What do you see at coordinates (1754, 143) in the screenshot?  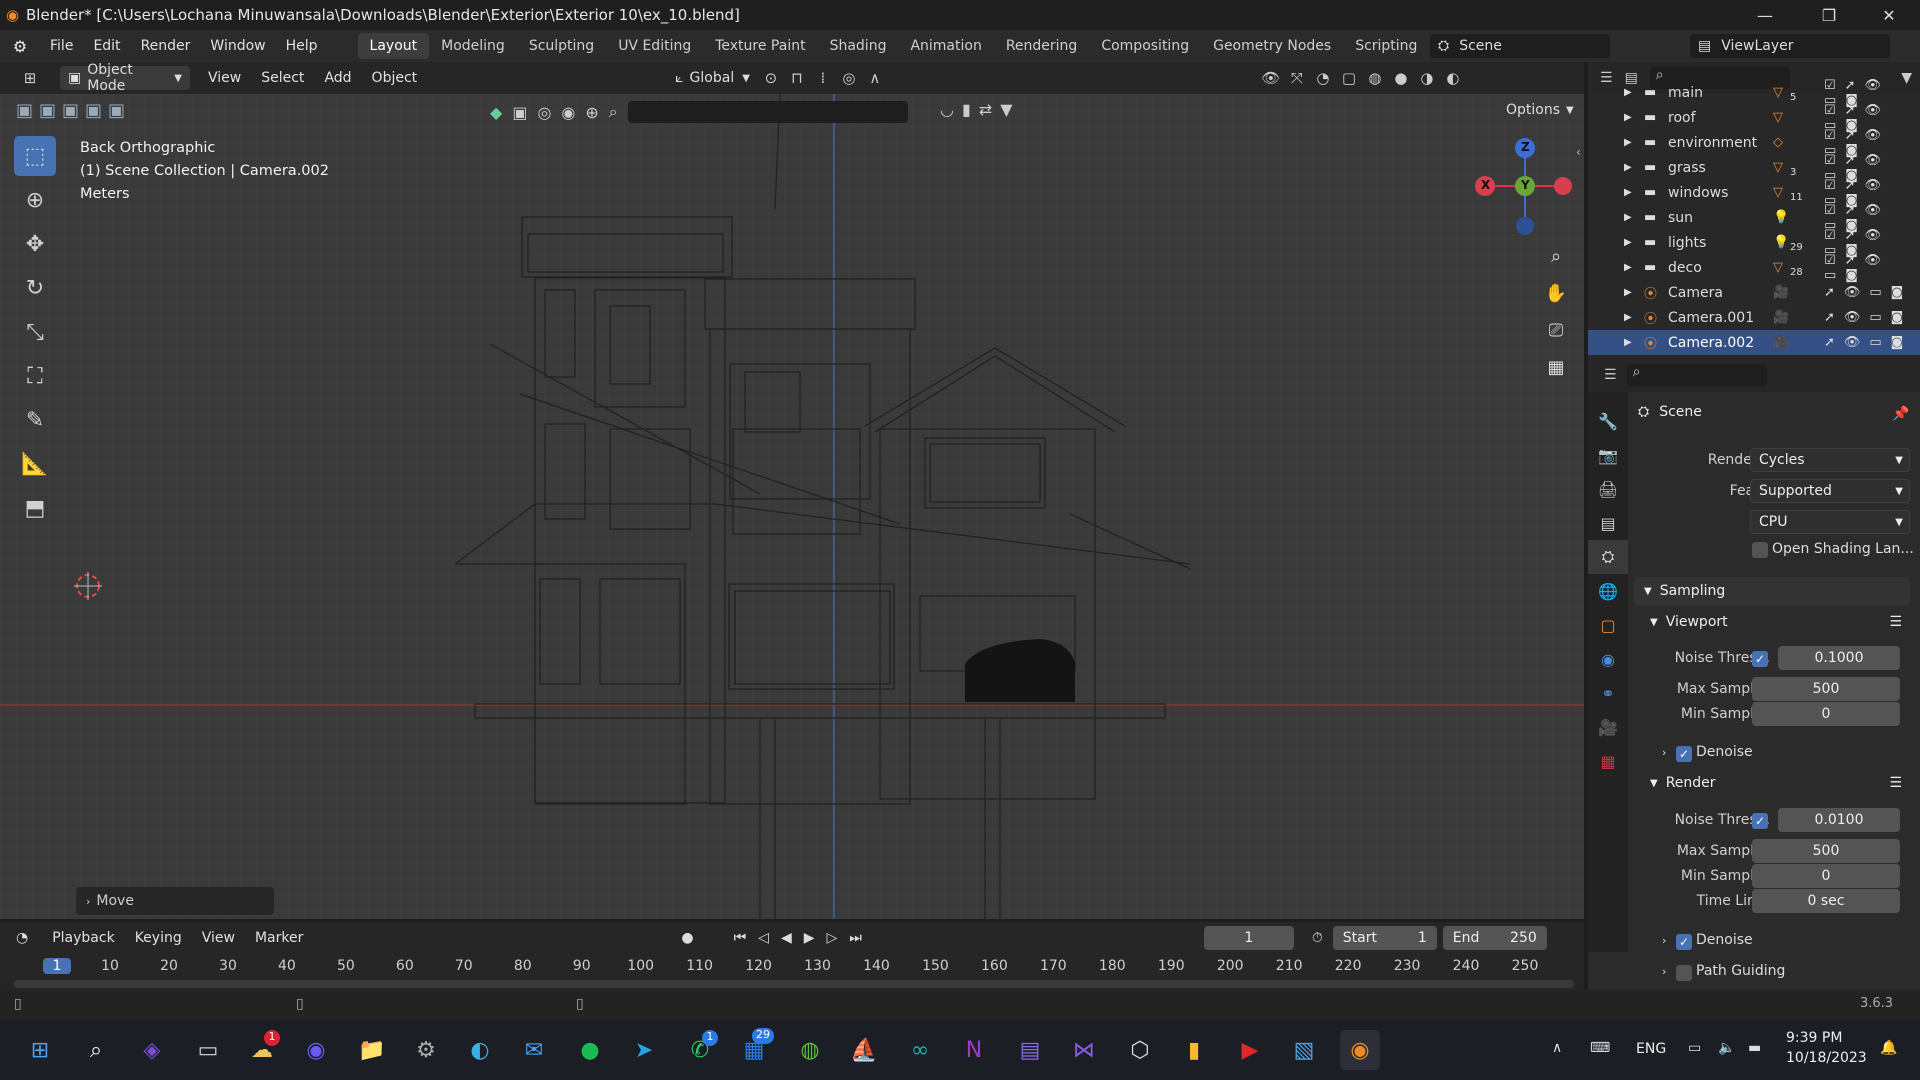 I see `outliner-row: ▶ ▬ environment ◇ ☑➚👁▭◙` at bounding box center [1754, 143].